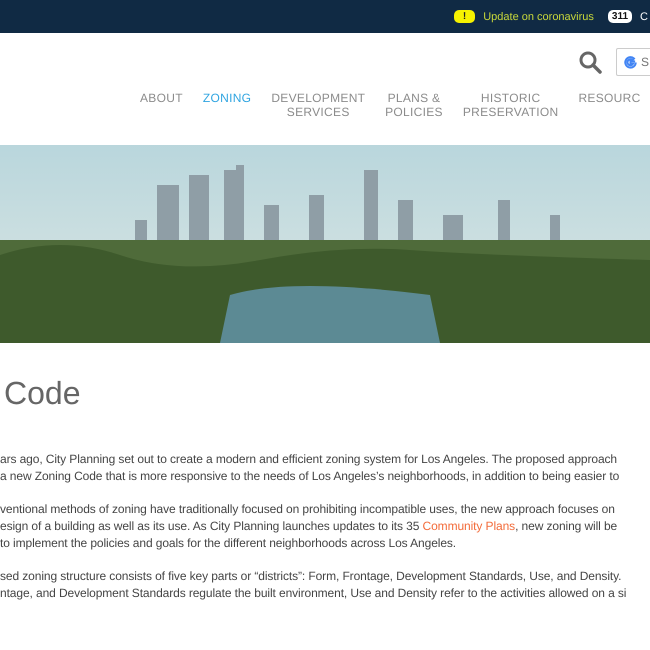 The height and width of the screenshot is (650, 650). What do you see at coordinates (644, 16) in the screenshot?
I see `top-bar-text: C` at bounding box center [644, 16].